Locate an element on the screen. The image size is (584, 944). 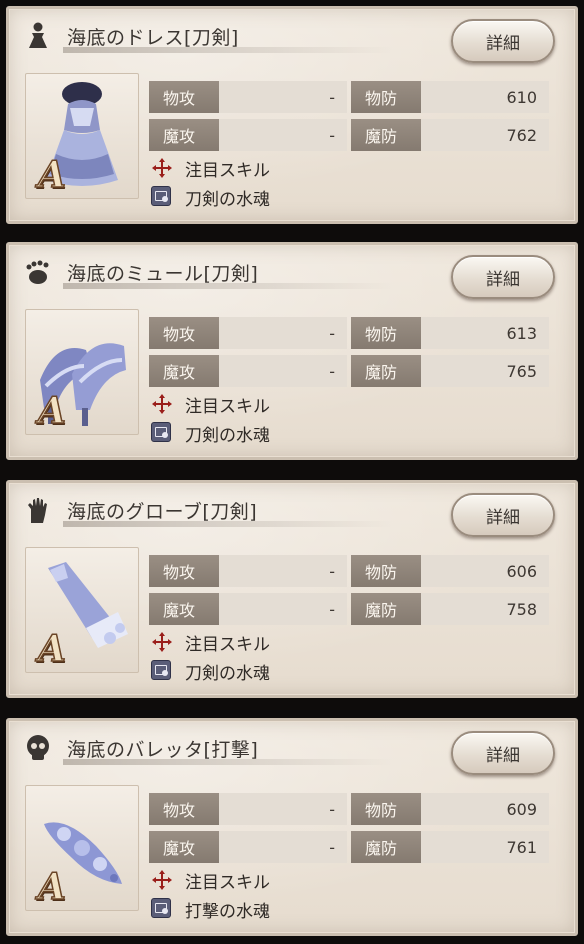
stat-magic-defense: 魔防 762 is located at coordinates (450, 135).